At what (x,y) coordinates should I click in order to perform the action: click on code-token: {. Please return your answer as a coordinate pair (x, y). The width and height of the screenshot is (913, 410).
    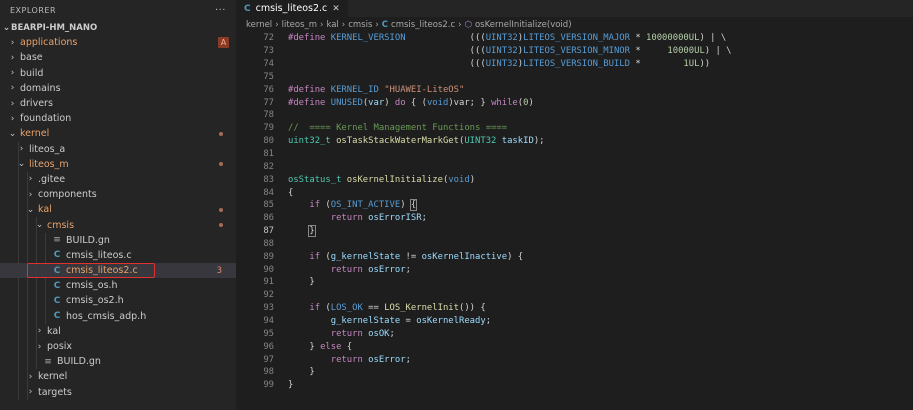
    Looking at the image, I should click on (291, 192).